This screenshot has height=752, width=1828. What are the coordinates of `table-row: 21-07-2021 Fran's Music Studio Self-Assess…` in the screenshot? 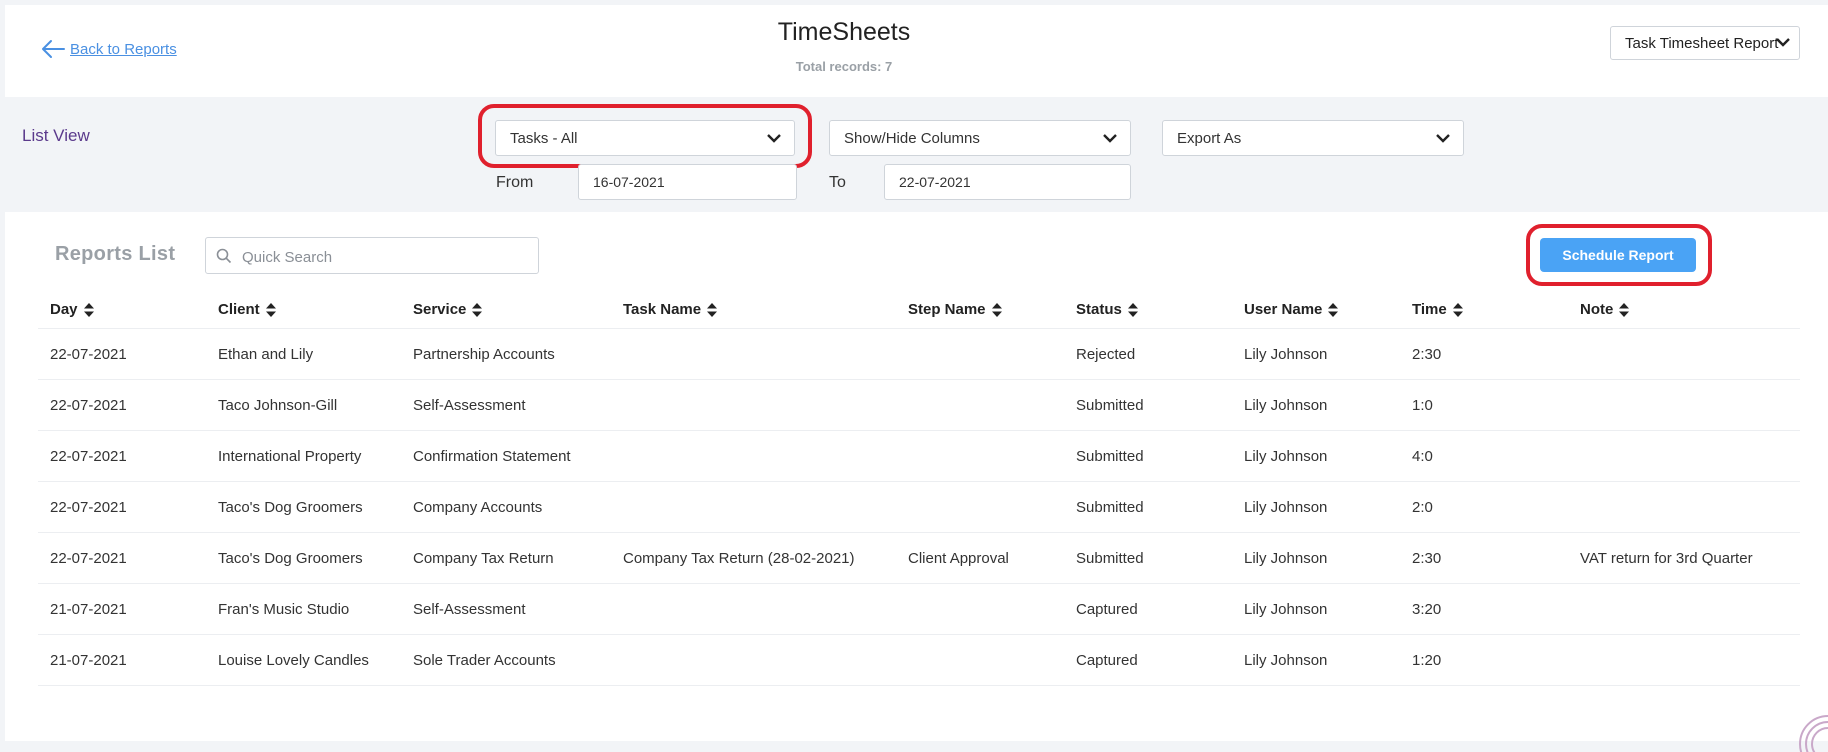 It's located at (919, 609).